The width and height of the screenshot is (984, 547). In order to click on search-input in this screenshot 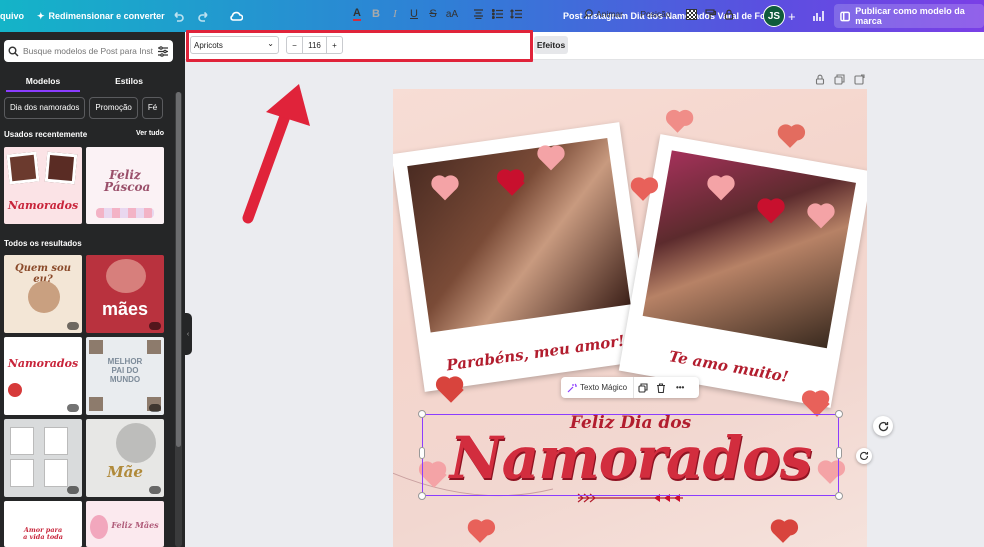, I will do `click(88, 51)`.